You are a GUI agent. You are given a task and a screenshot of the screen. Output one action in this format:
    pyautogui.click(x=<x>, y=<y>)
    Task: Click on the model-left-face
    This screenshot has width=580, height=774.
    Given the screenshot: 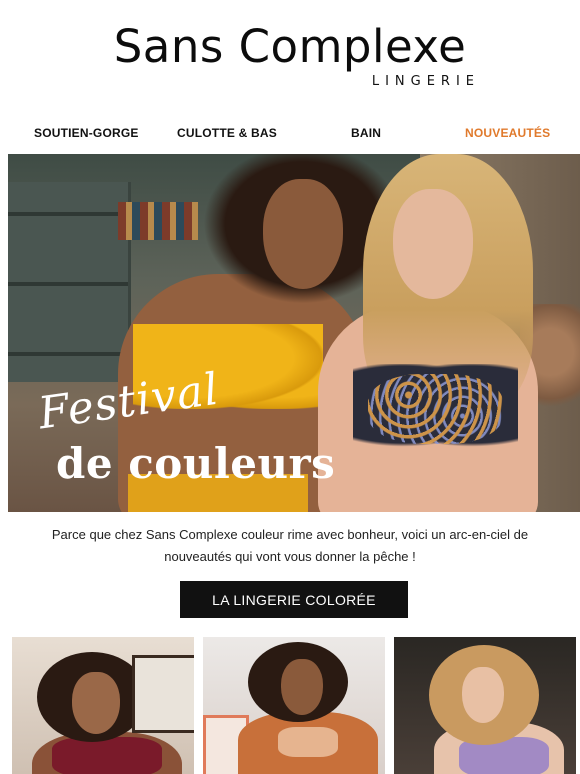 What is the action you would take?
    pyautogui.click(x=303, y=234)
    